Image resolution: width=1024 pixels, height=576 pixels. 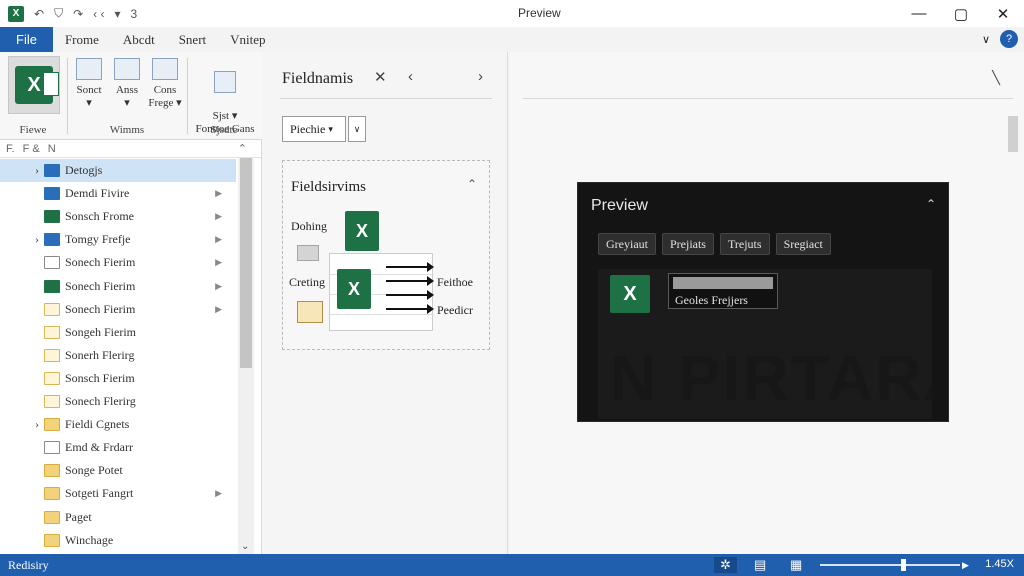 What do you see at coordinates (94, 470) in the screenshot?
I see `tree-item-label: Songe Potet` at bounding box center [94, 470].